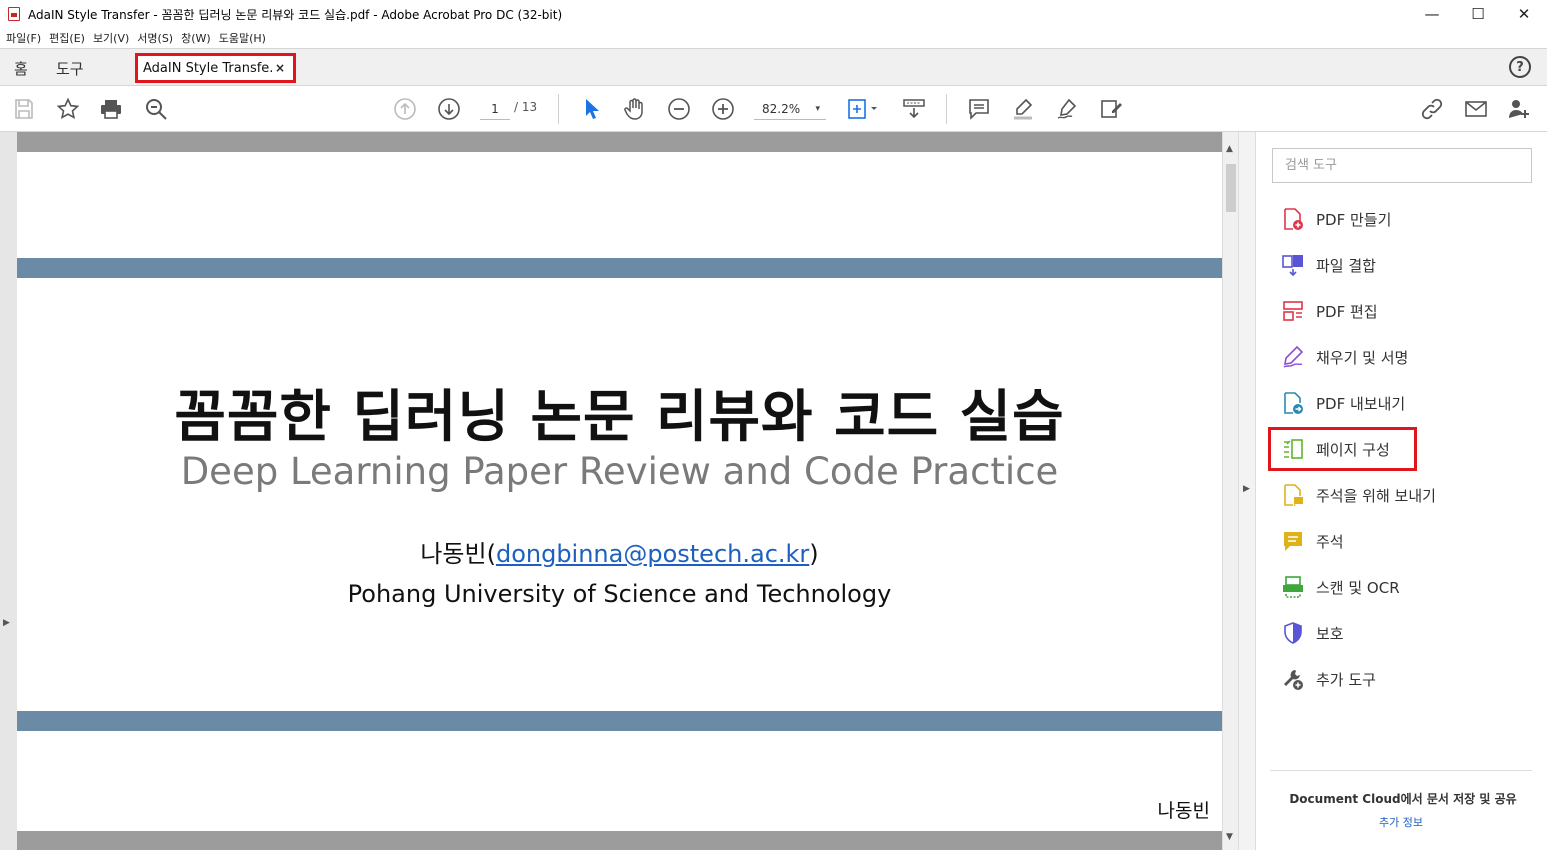 The image size is (1547, 850). Describe the element at coordinates (1312, 633) in the screenshot. I see `tool-protect: 보호` at that location.